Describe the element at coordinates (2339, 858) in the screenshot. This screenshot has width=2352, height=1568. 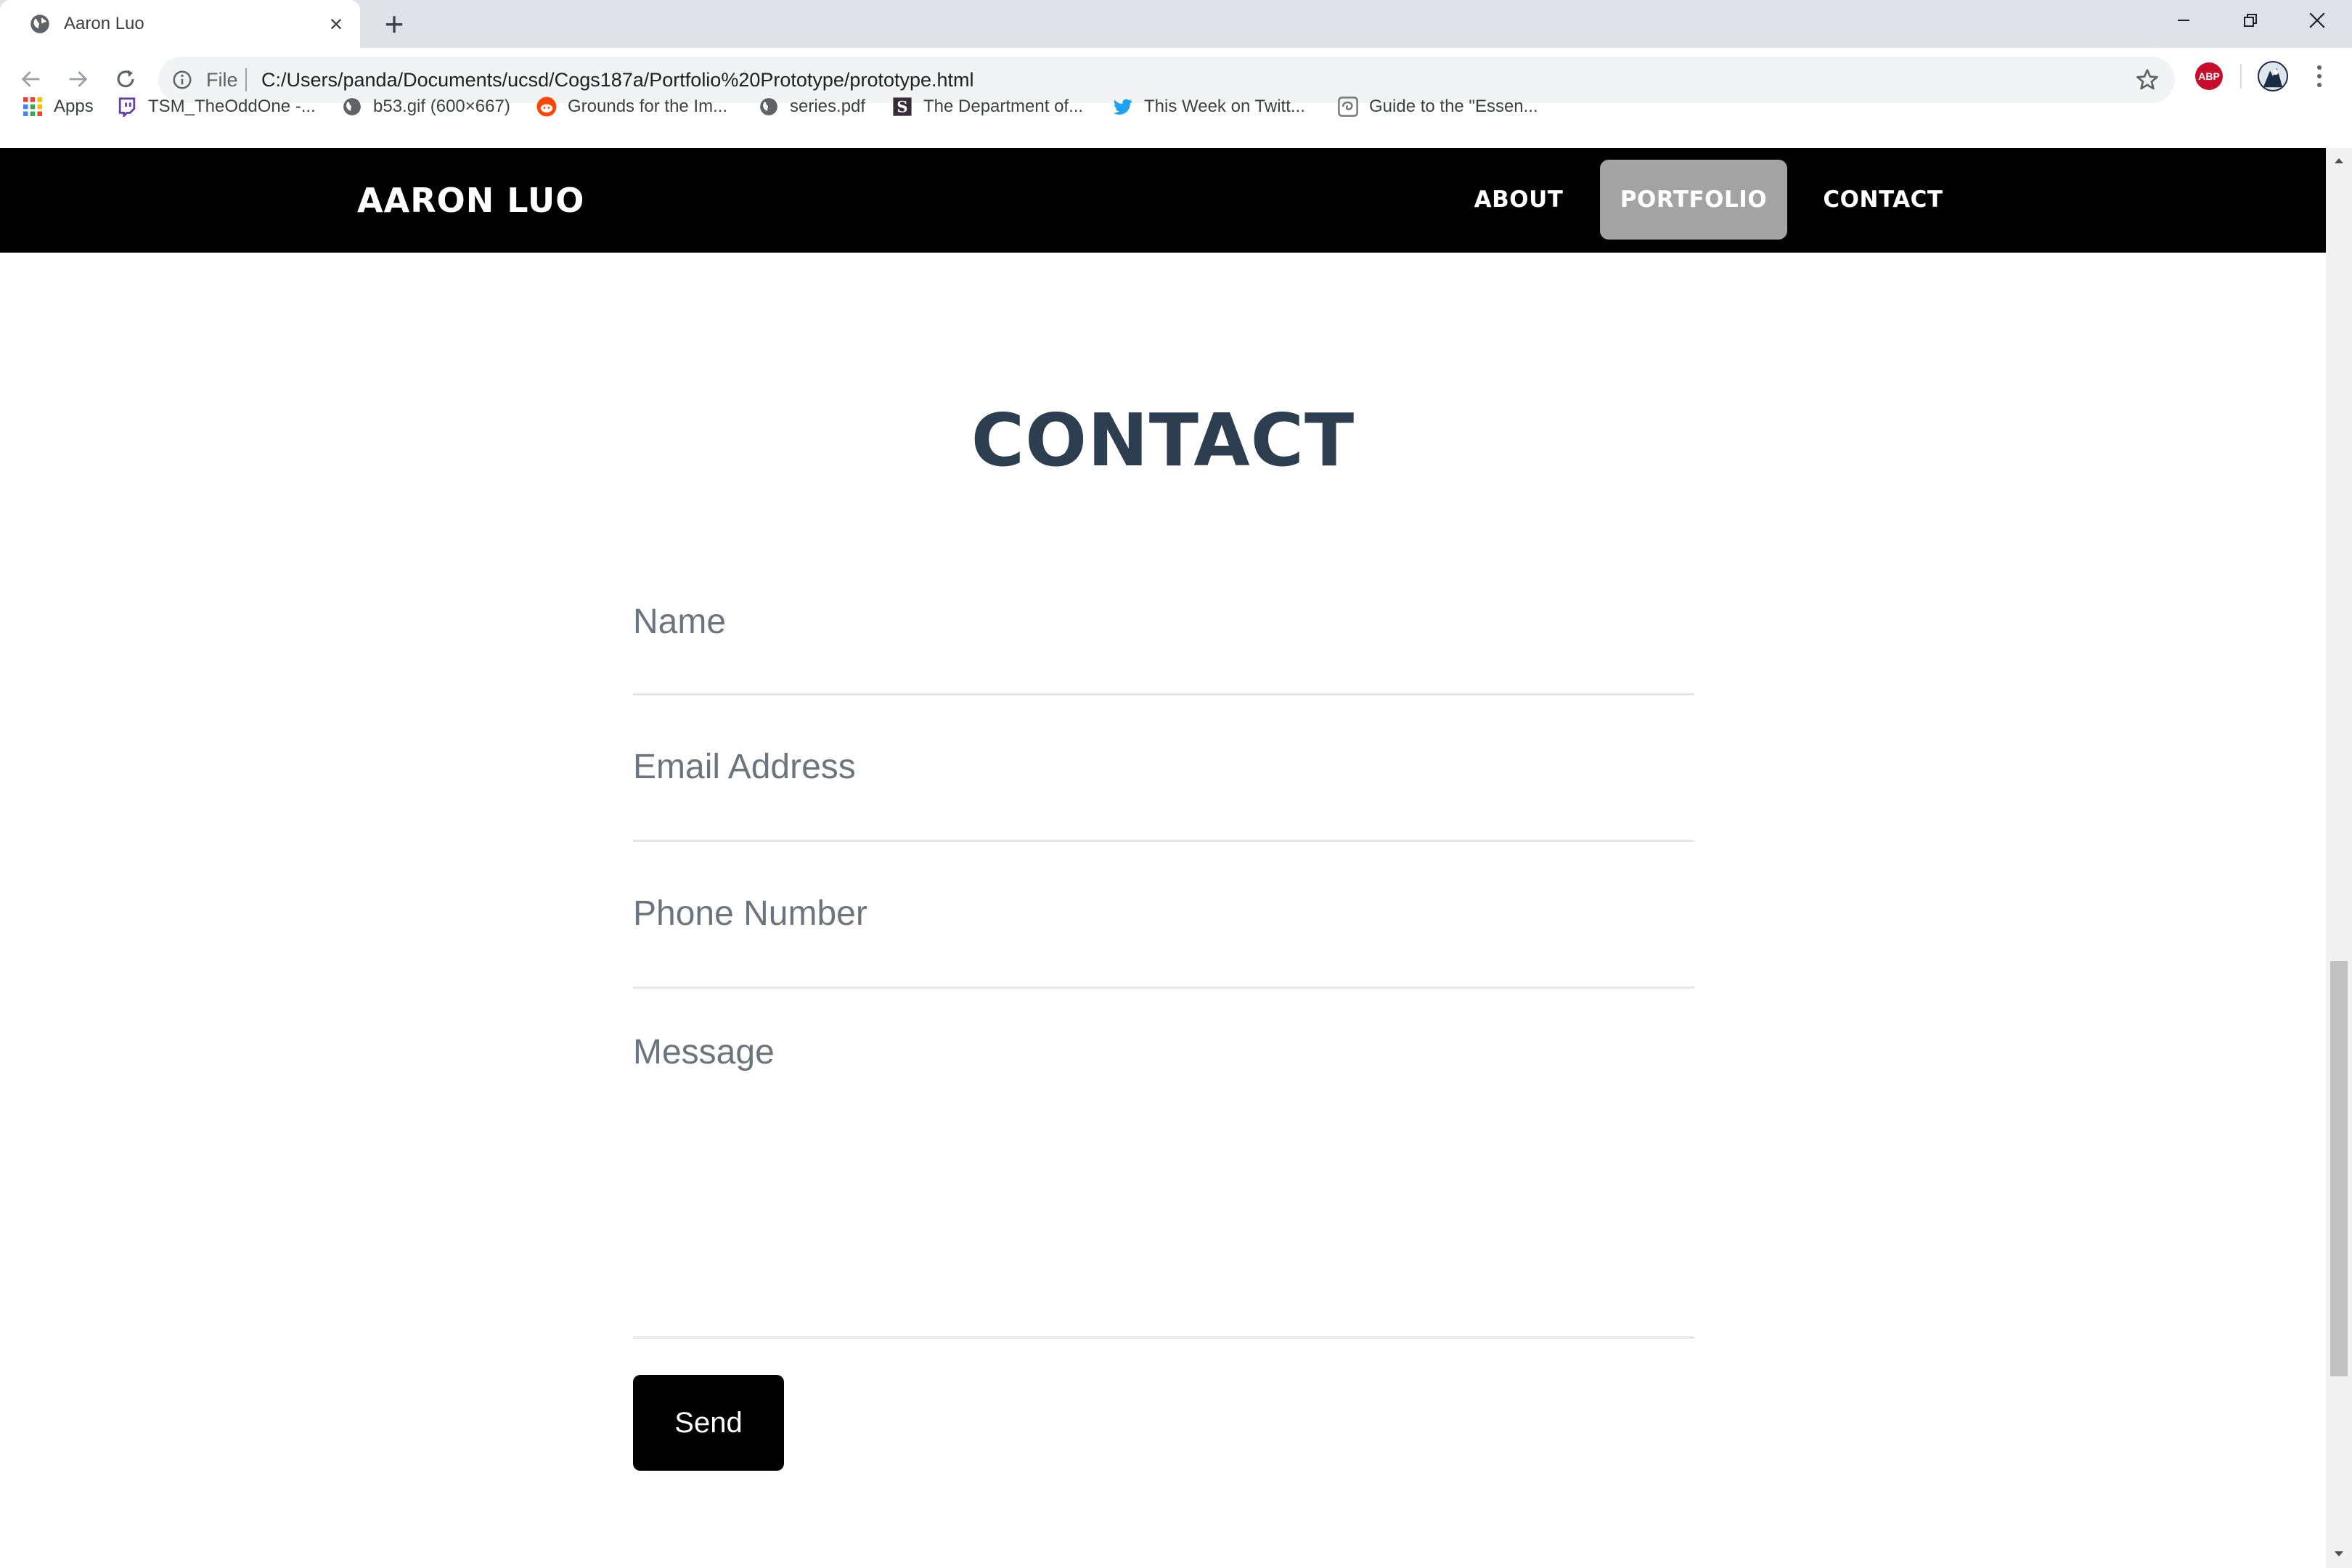
I see `page-scrollbar` at that location.